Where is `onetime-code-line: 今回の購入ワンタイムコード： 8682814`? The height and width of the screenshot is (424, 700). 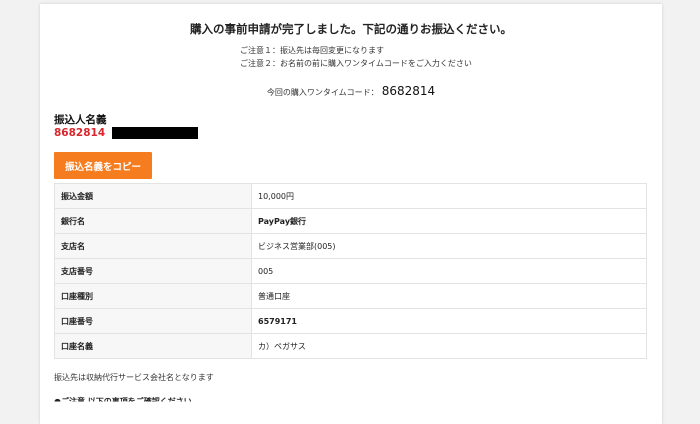 onetime-code-line: 今回の購入ワンタイムコード： 8682814 is located at coordinates (351, 91).